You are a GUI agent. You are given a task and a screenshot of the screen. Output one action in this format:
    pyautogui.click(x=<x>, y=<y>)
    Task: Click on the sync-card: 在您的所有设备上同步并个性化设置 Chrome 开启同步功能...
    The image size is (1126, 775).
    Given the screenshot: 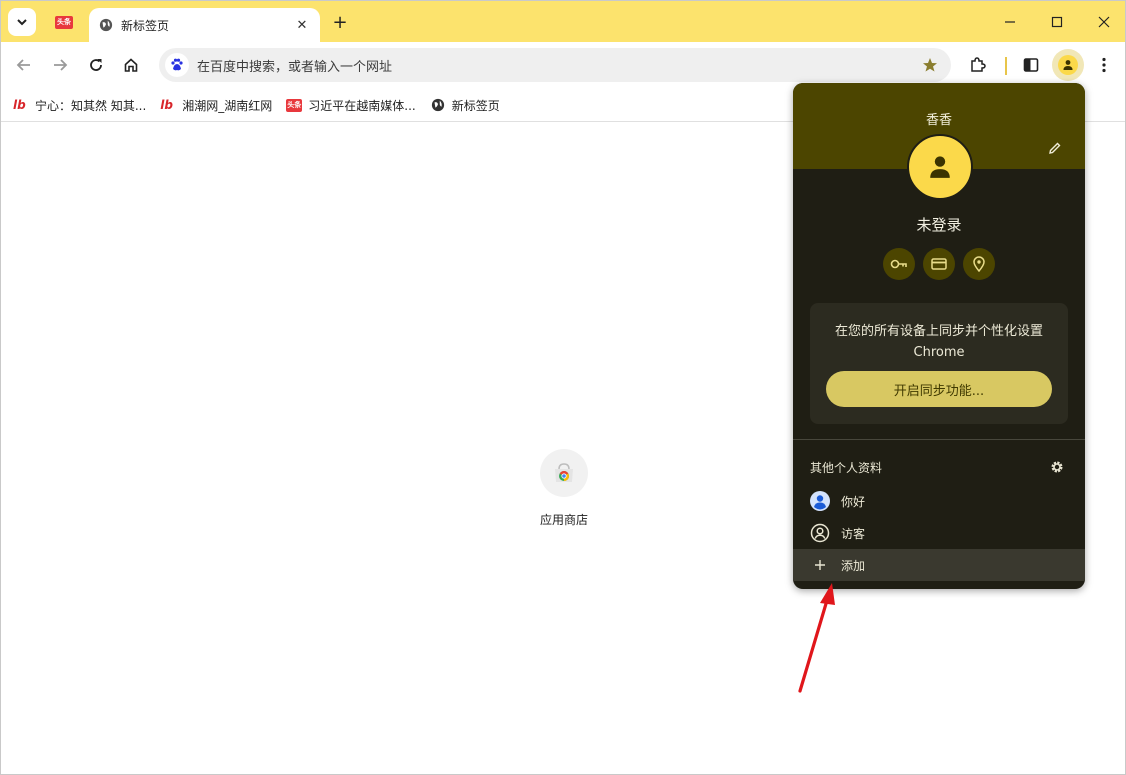 What is the action you would take?
    pyautogui.click(x=939, y=363)
    